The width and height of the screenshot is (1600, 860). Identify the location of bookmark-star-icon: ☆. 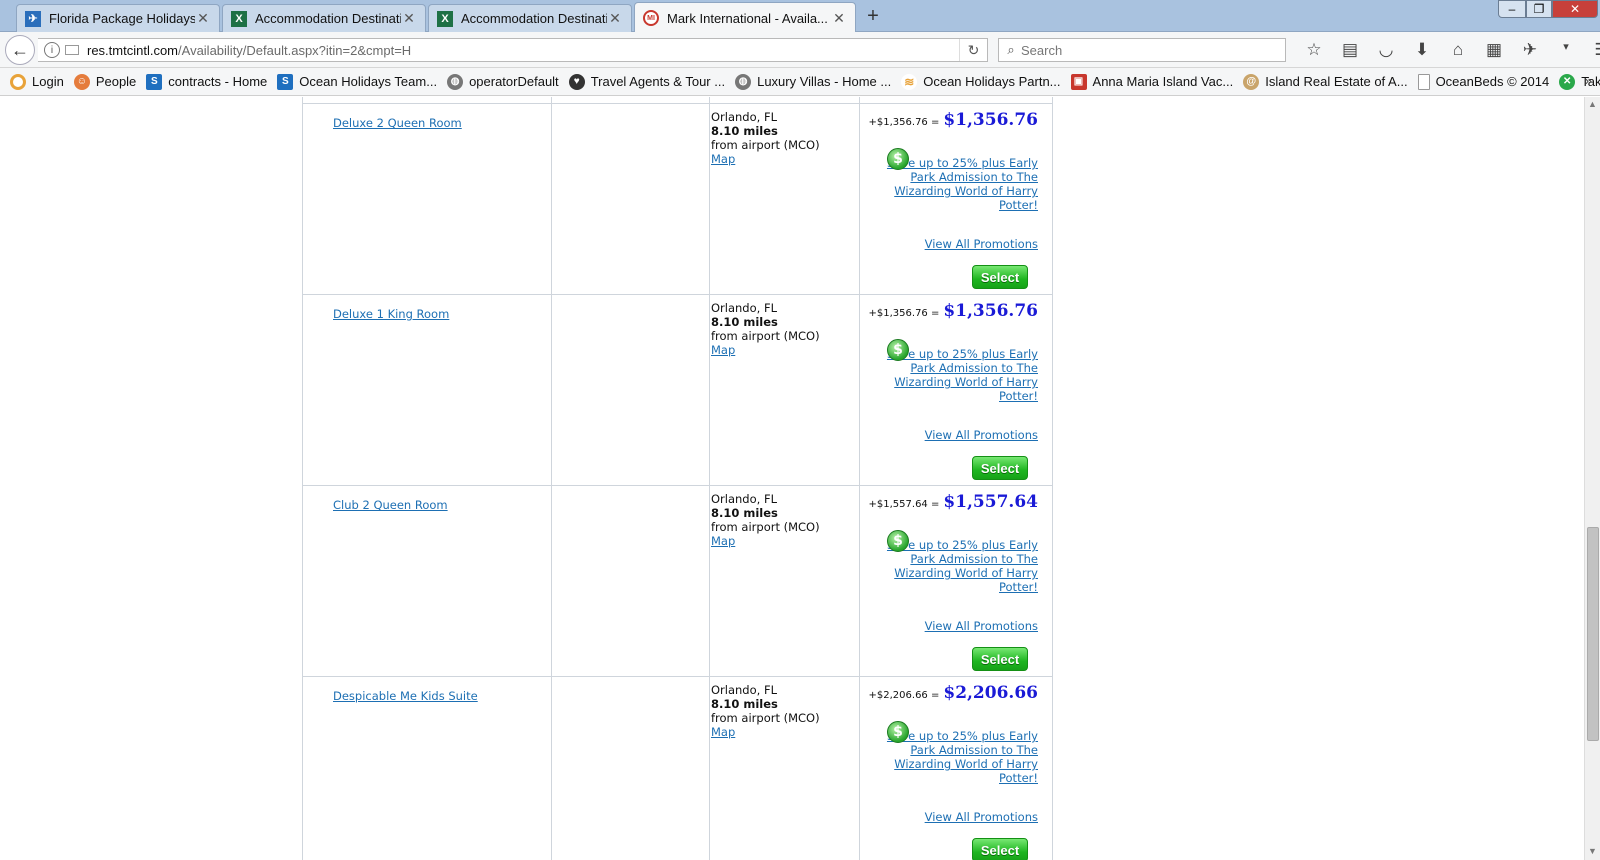
(1314, 50).